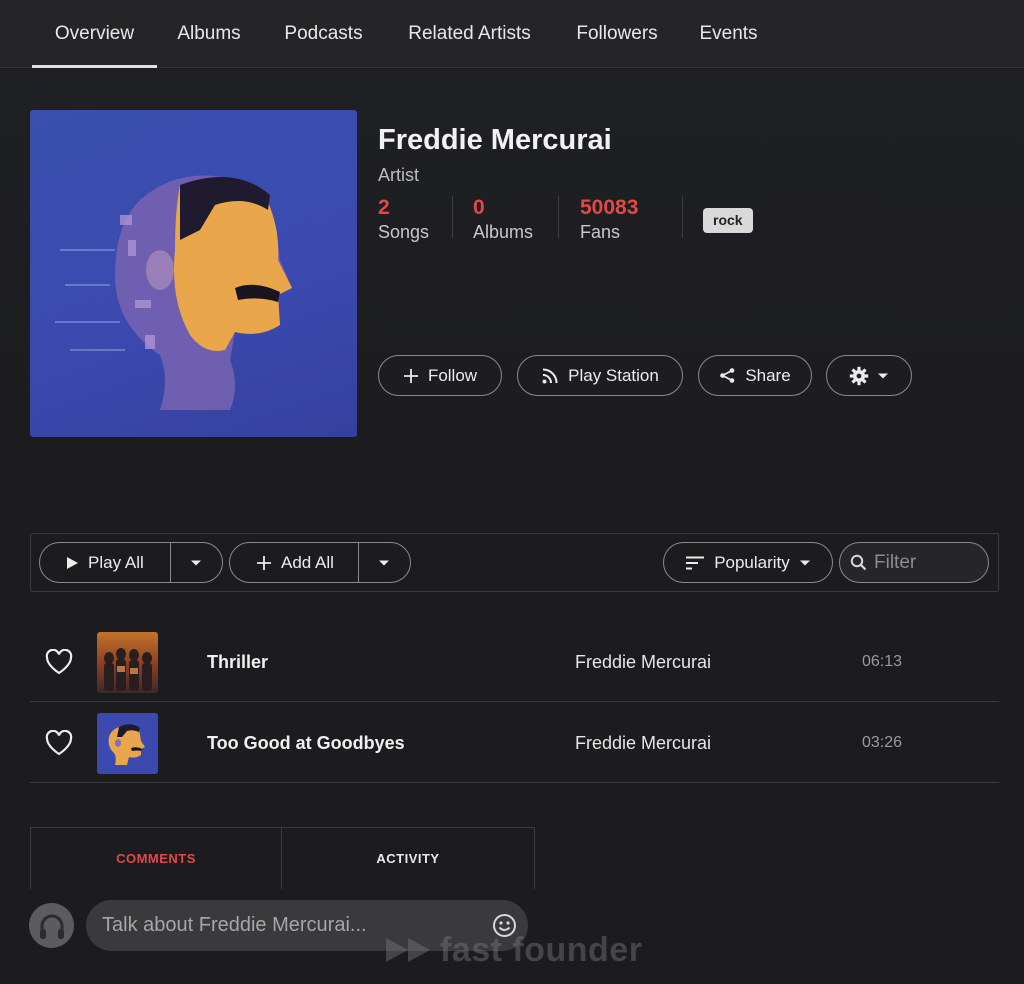 The width and height of the screenshot is (1024, 984). I want to click on search-icon, so click(858, 562).